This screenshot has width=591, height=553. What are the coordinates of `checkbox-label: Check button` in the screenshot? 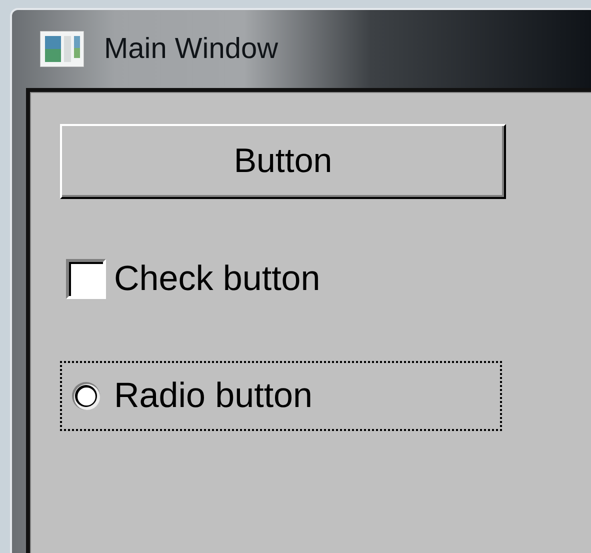 It's located at (217, 279).